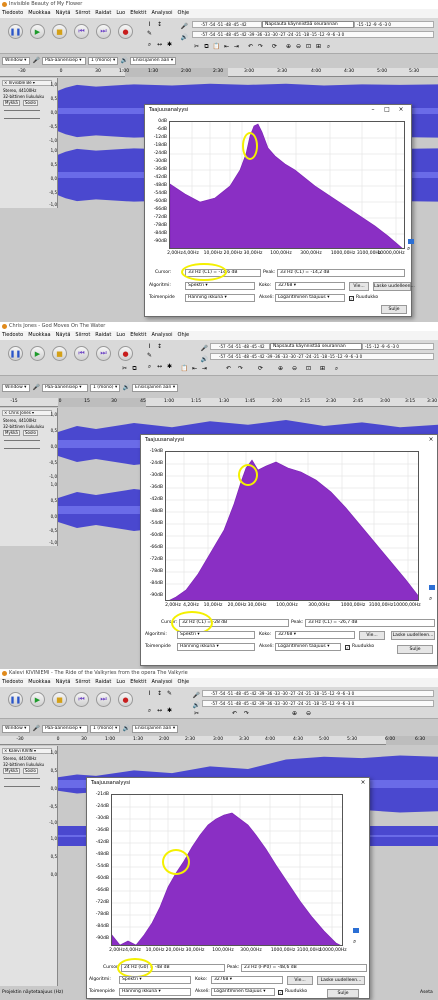 The width and height of the screenshot is (438, 1000). What do you see at coordinates (59, 699) in the screenshot?
I see `stop-button: ■` at bounding box center [59, 699].